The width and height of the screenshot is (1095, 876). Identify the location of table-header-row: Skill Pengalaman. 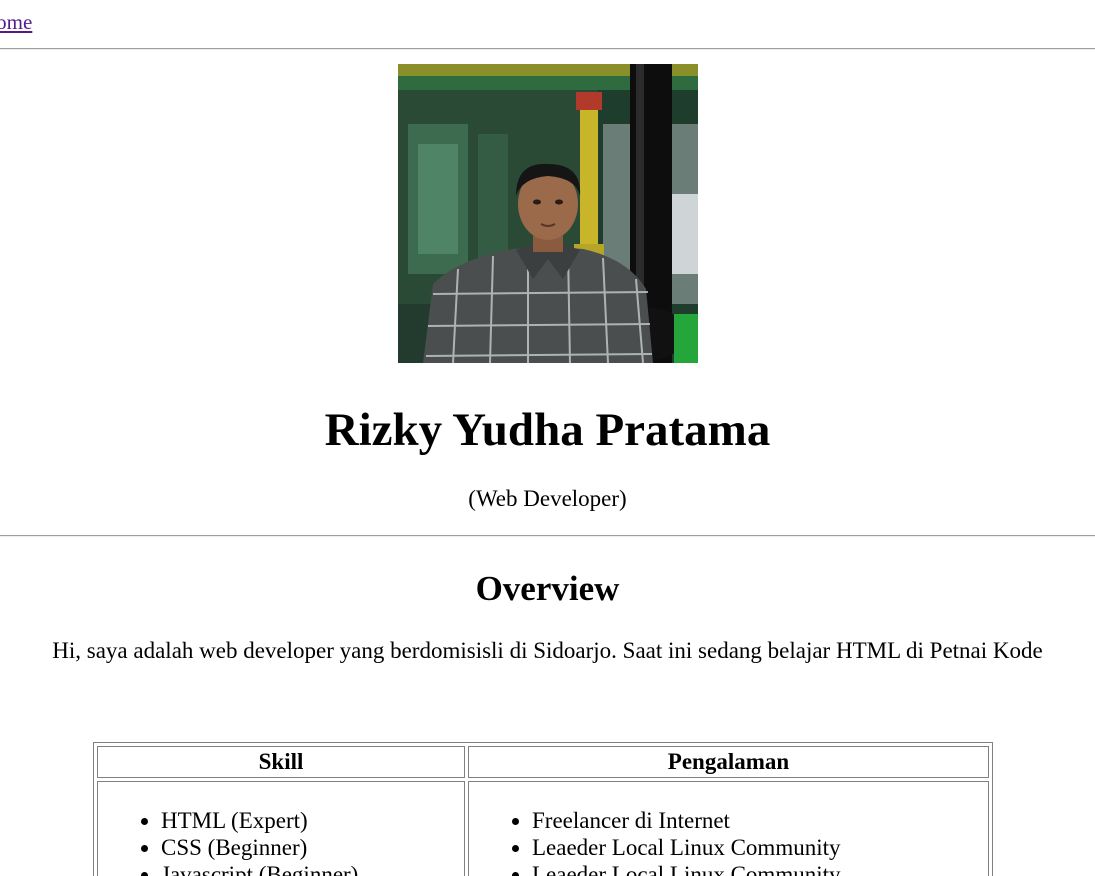
(543, 762).